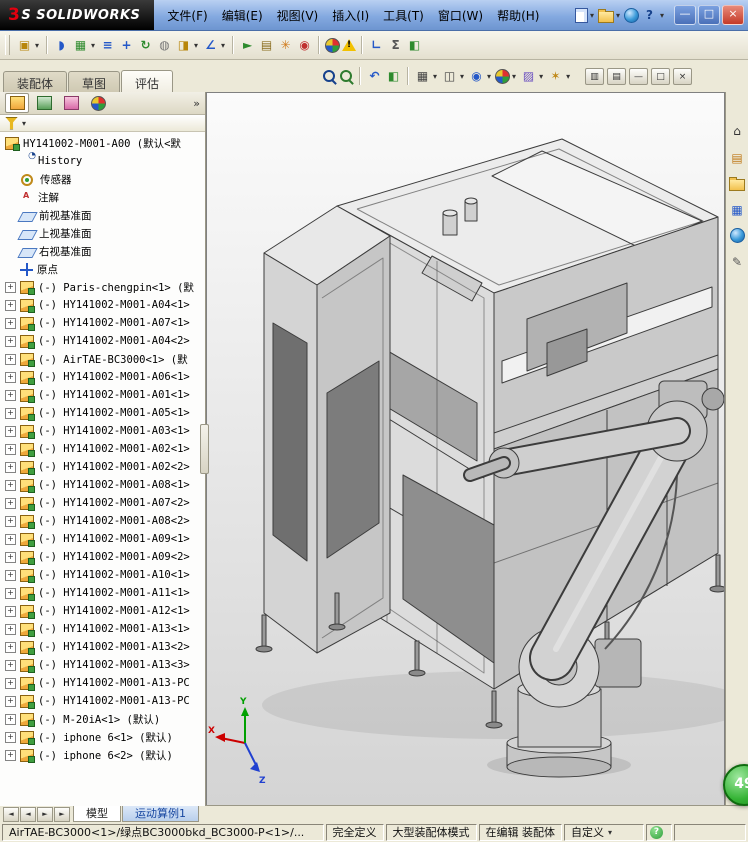 This screenshot has height=842, width=748. I want to click on previous-view-icon: ↶, so click(374, 76).